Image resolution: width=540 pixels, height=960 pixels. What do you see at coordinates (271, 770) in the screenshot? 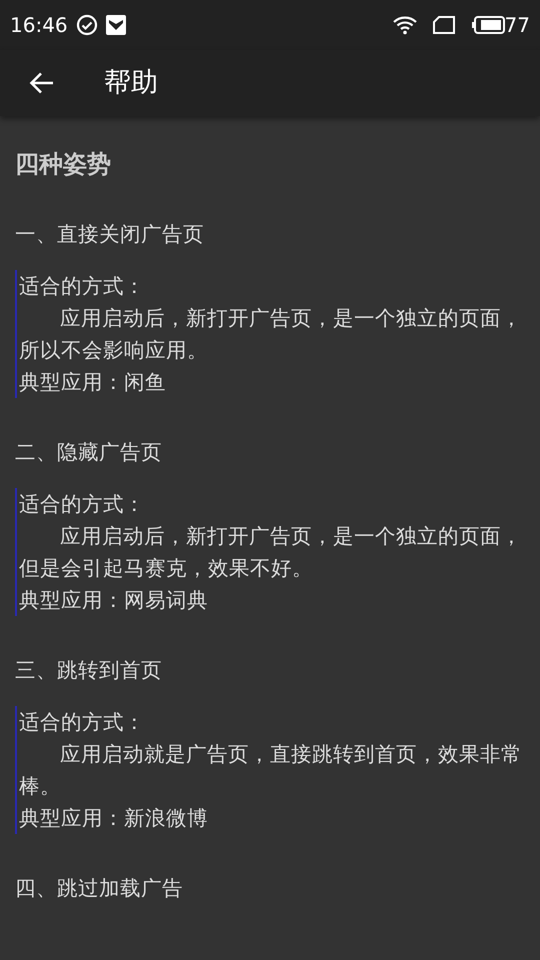
I see `quote-text: 应用启动就是广告页，直接跳转到首页，效果非常棒。` at bounding box center [271, 770].